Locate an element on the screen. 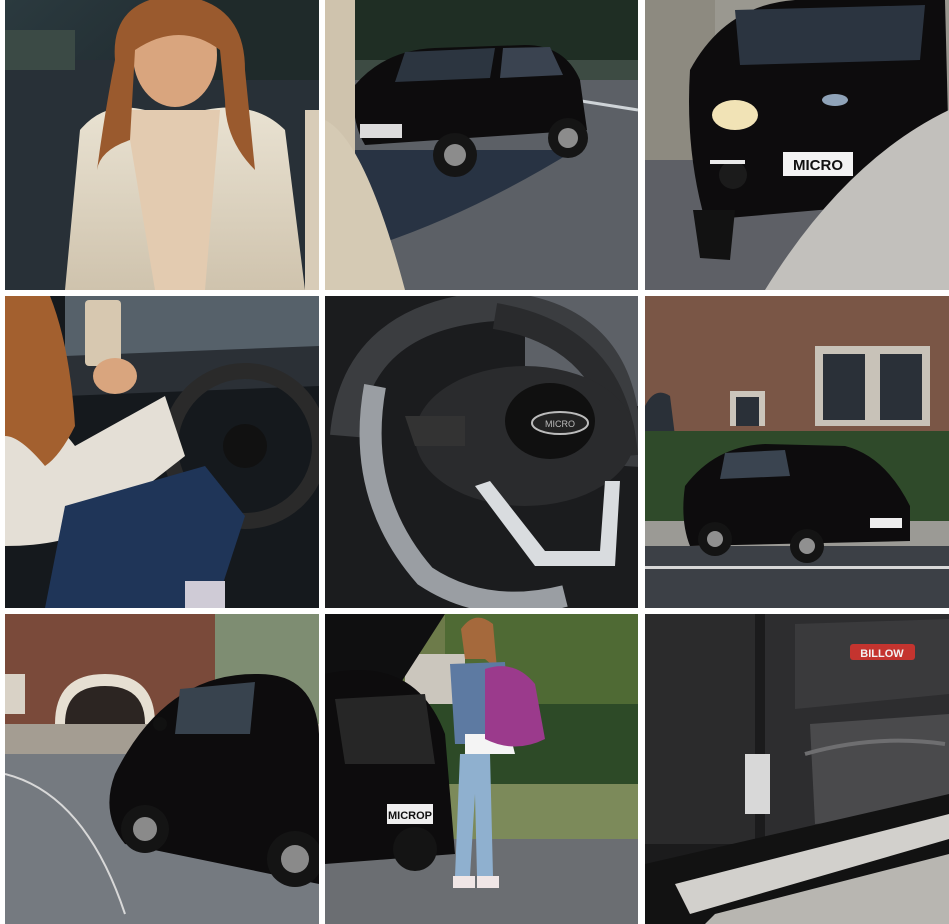 The image size is (949, 924). tile-trunk-interior: BILLOW is located at coordinates (797, 769).